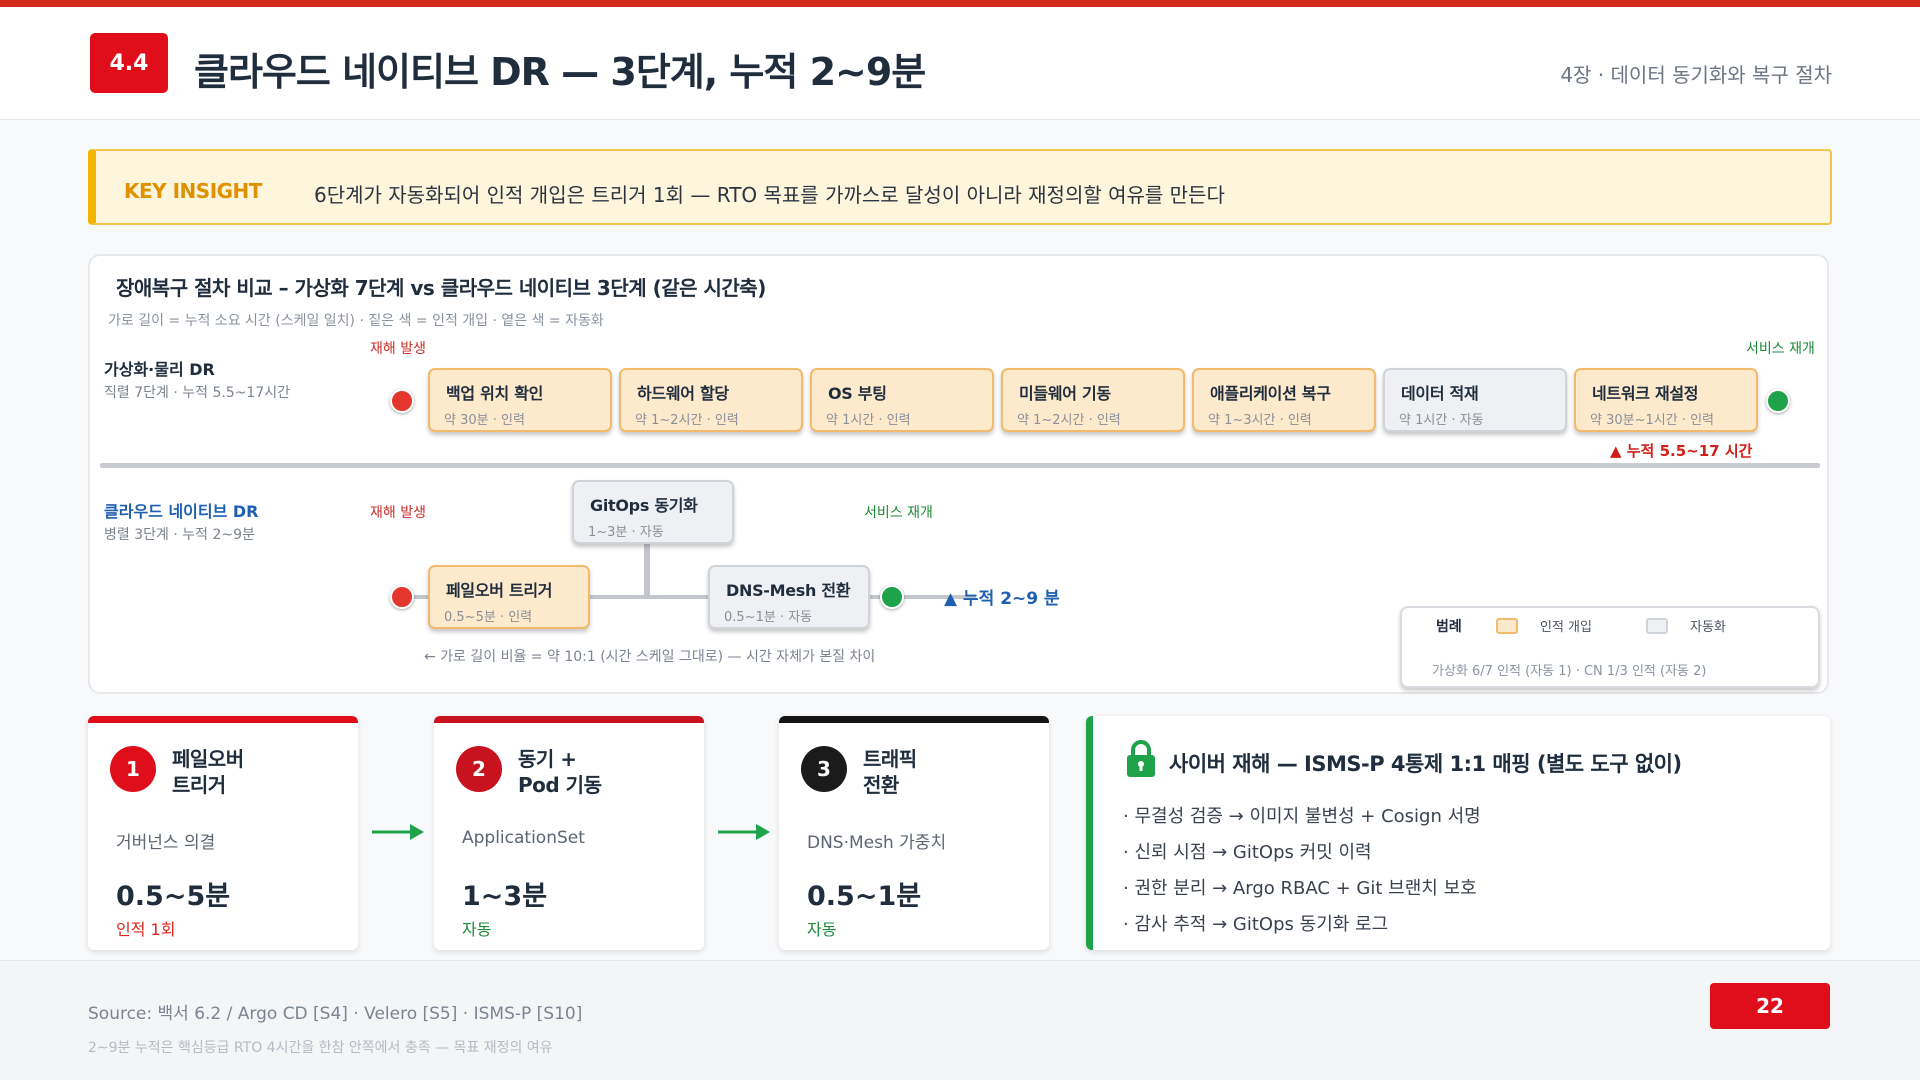 The height and width of the screenshot is (1080, 1920). I want to click on step-time: 약 1~2시간 · 인력, so click(687, 420).